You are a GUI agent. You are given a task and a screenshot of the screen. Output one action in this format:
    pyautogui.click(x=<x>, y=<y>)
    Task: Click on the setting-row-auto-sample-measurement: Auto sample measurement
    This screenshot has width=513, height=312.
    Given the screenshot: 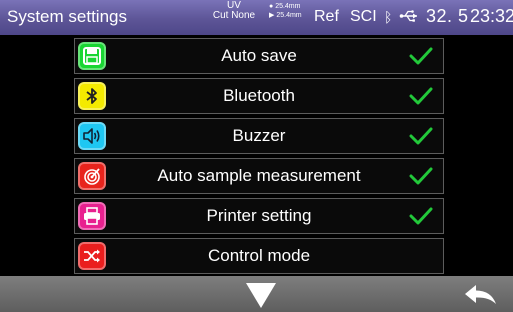 What is the action you would take?
    pyautogui.click(x=259, y=176)
    